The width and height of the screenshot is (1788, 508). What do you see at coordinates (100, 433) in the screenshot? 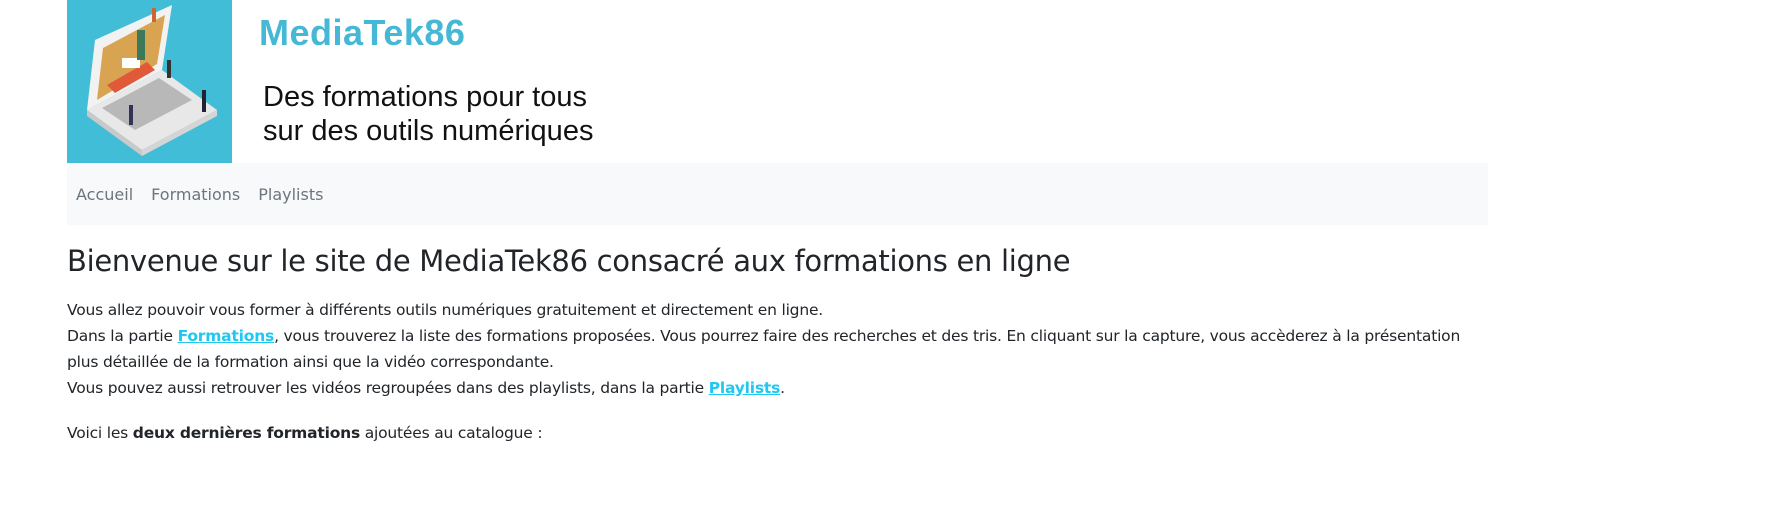
I see `latest-text-pre: Voici les` at bounding box center [100, 433].